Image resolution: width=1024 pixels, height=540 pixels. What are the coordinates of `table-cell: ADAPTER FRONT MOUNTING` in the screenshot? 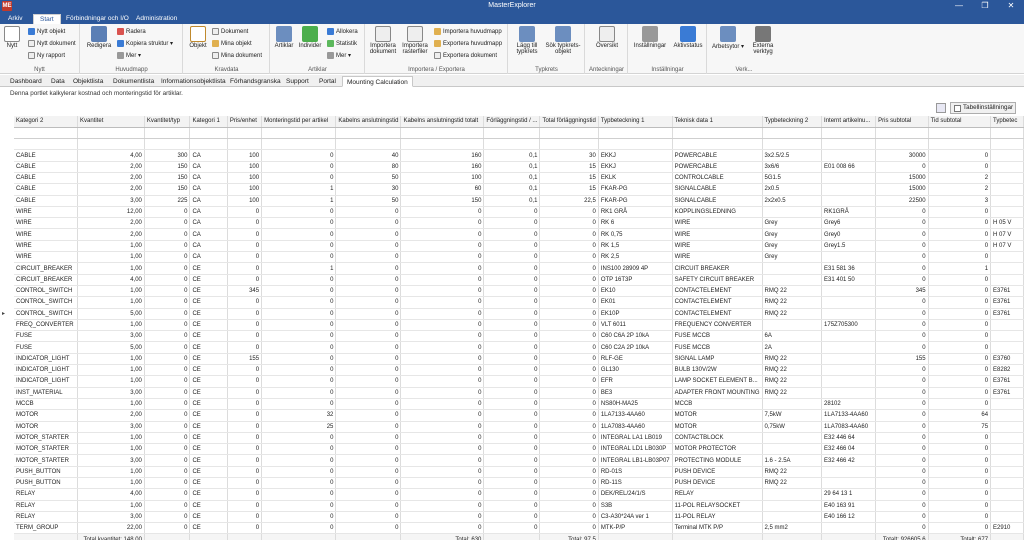 It's located at (717, 393).